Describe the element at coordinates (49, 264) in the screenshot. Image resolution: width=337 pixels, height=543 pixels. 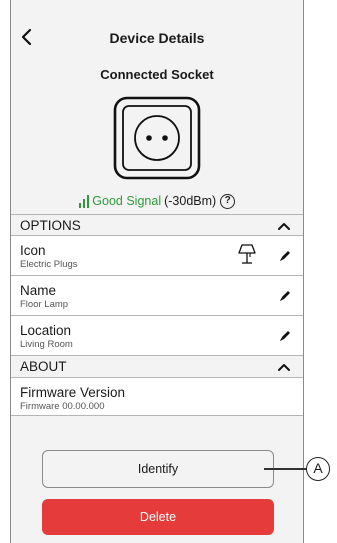
I see `option-value: Electric Plugs` at that location.